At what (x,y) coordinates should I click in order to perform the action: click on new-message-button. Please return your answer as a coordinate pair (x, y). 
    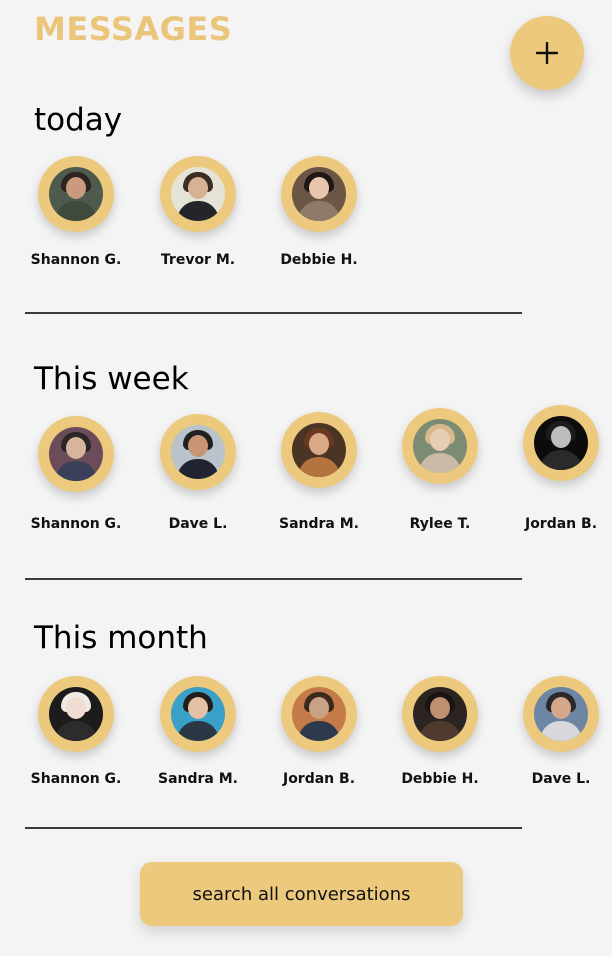
    Looking at the image, I should click on (547, 53).